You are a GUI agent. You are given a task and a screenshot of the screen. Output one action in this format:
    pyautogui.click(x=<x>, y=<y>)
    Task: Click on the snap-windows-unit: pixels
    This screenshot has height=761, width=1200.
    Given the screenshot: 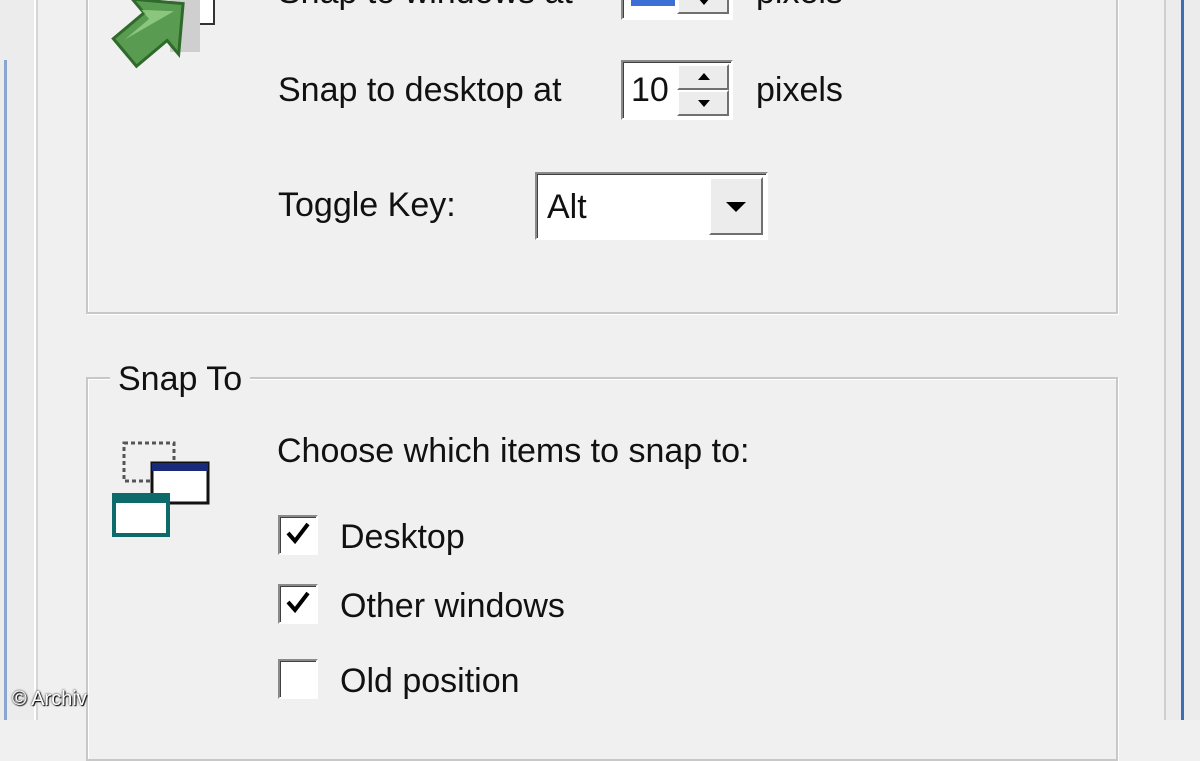 What is the action you would take?
    pyautogui.click(x=799, y=6)
    